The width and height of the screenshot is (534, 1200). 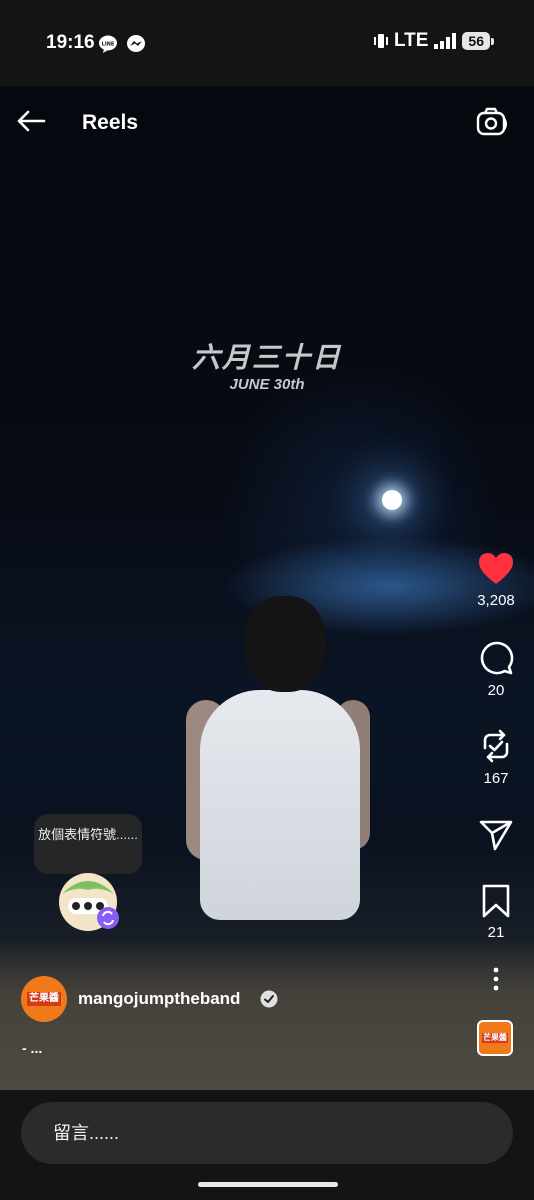 I want to click on line-app-icon: LINE, so click(x=108, y=44).